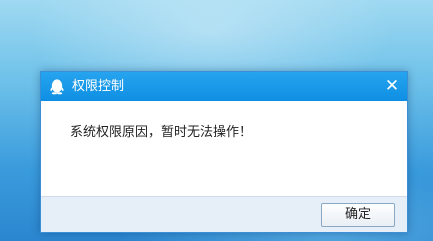 This screenshot has height=241, width=433. I want to click on ok-button: 确定, so click(358, 215).